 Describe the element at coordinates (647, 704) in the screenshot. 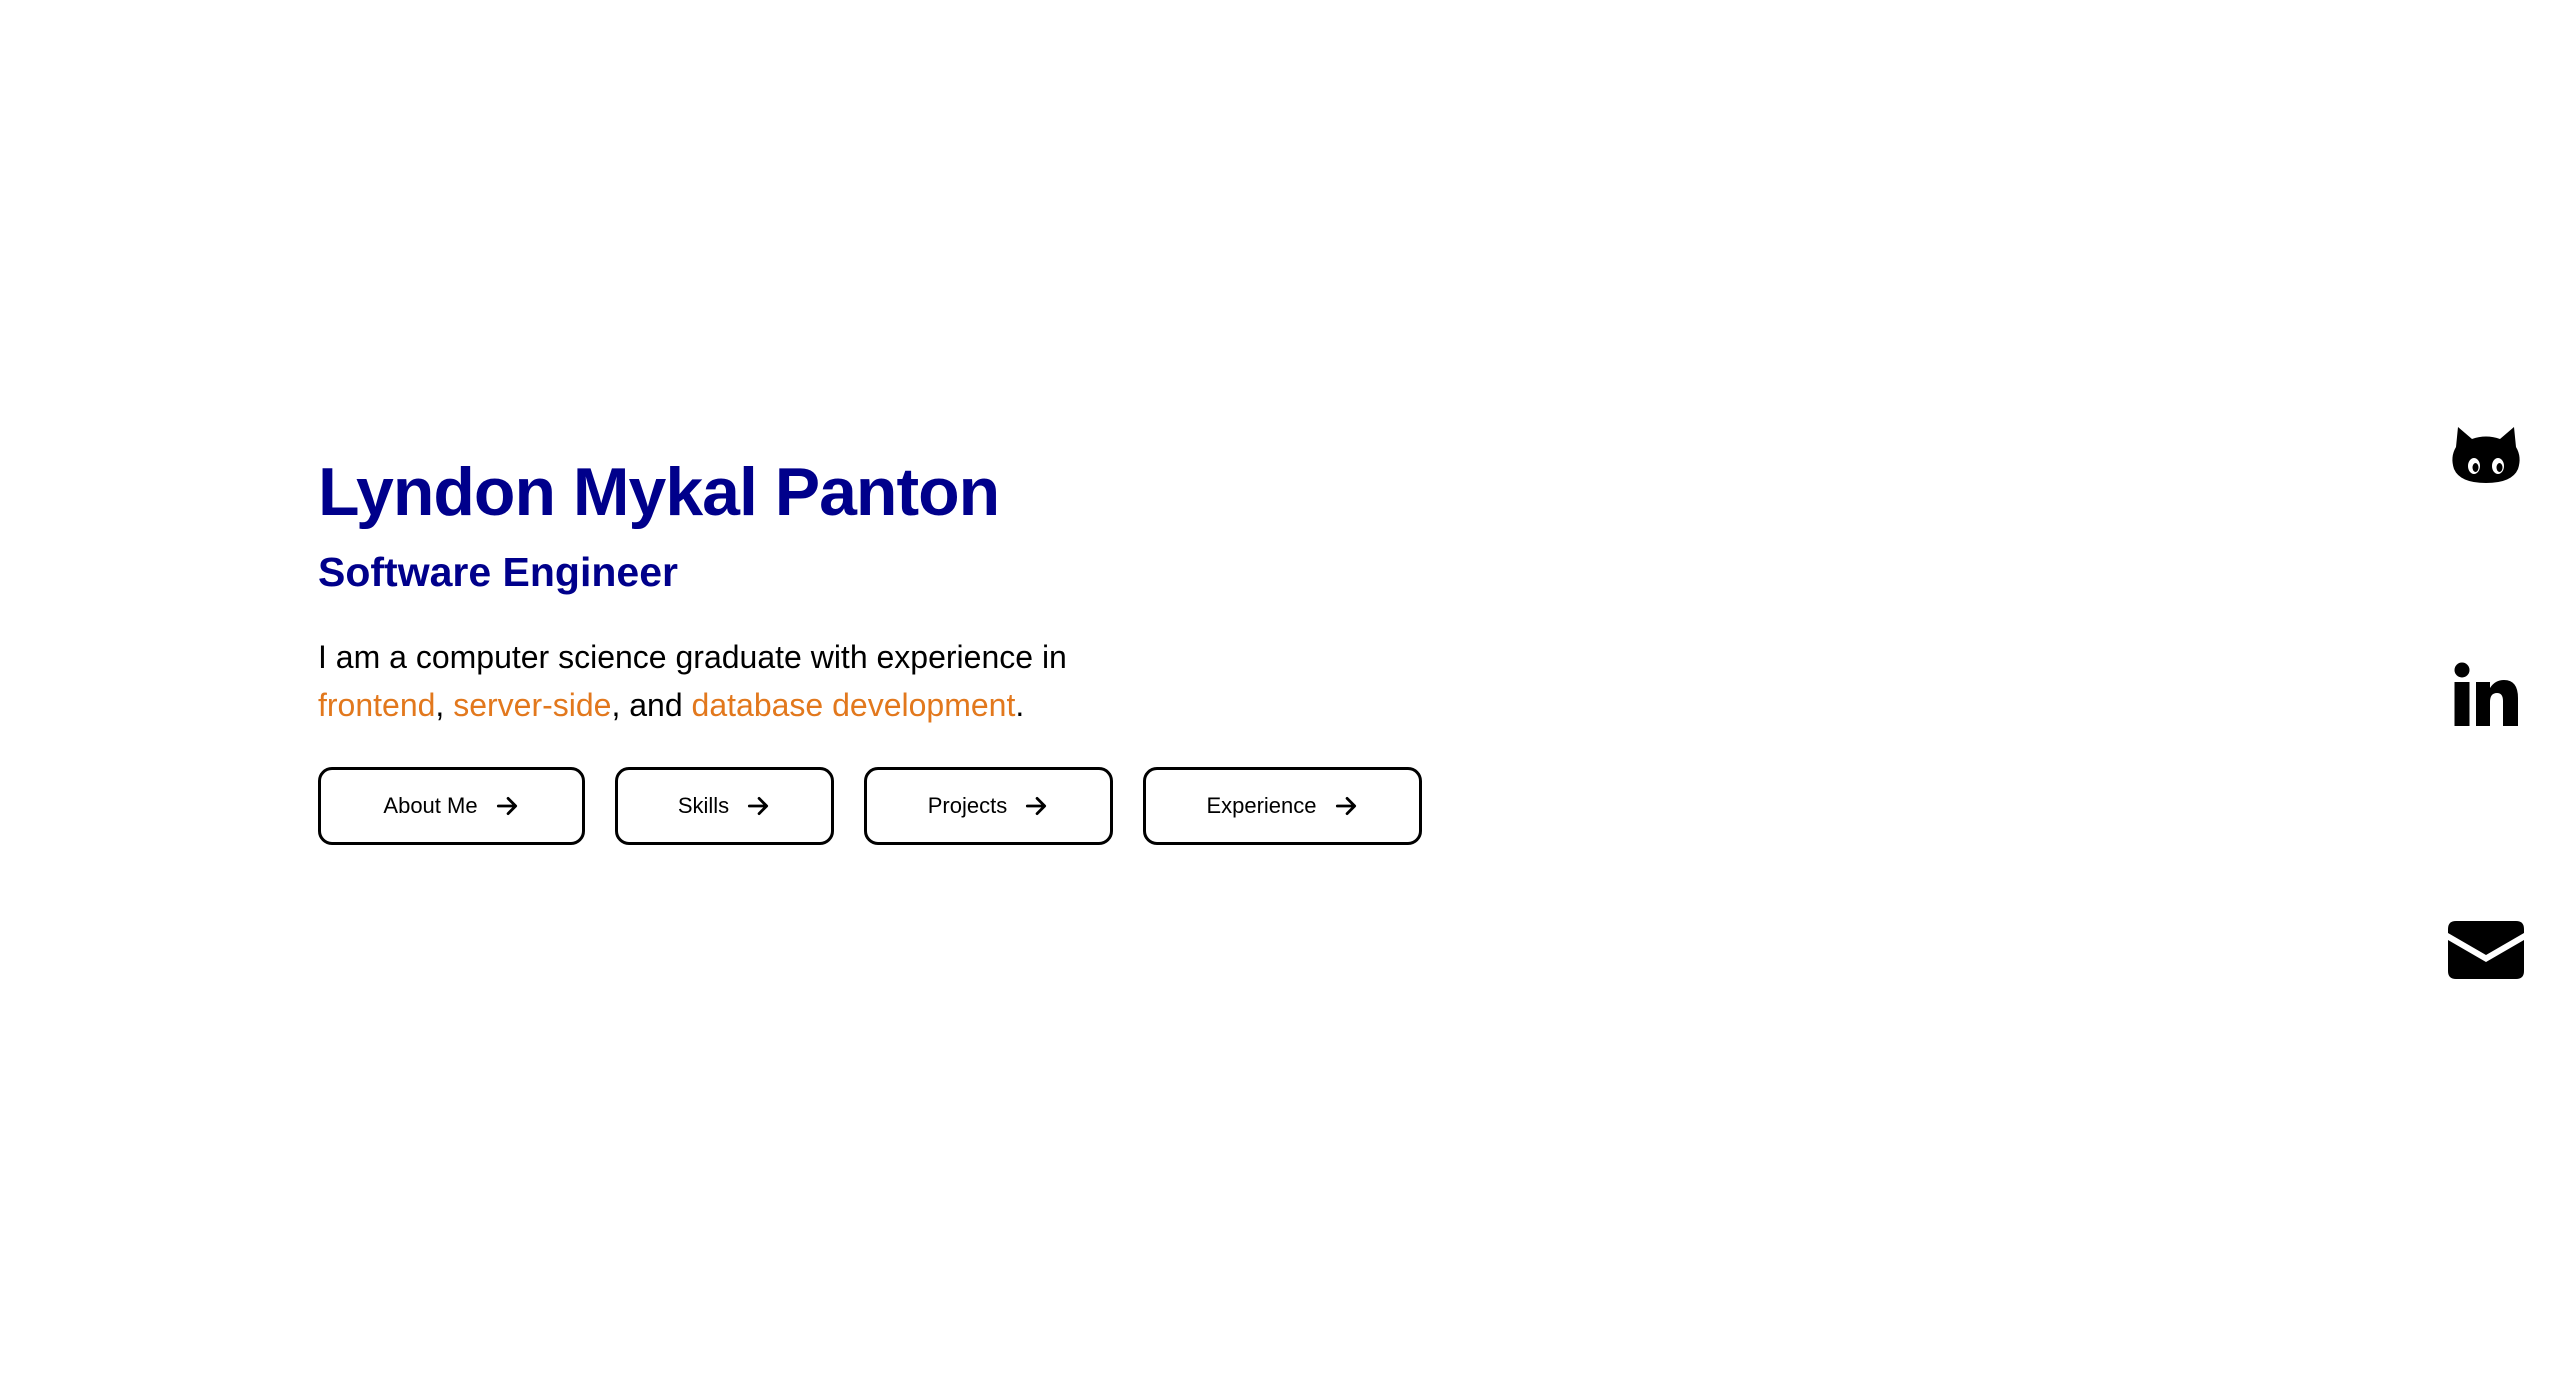

I see `separator-and: , and` at that location.